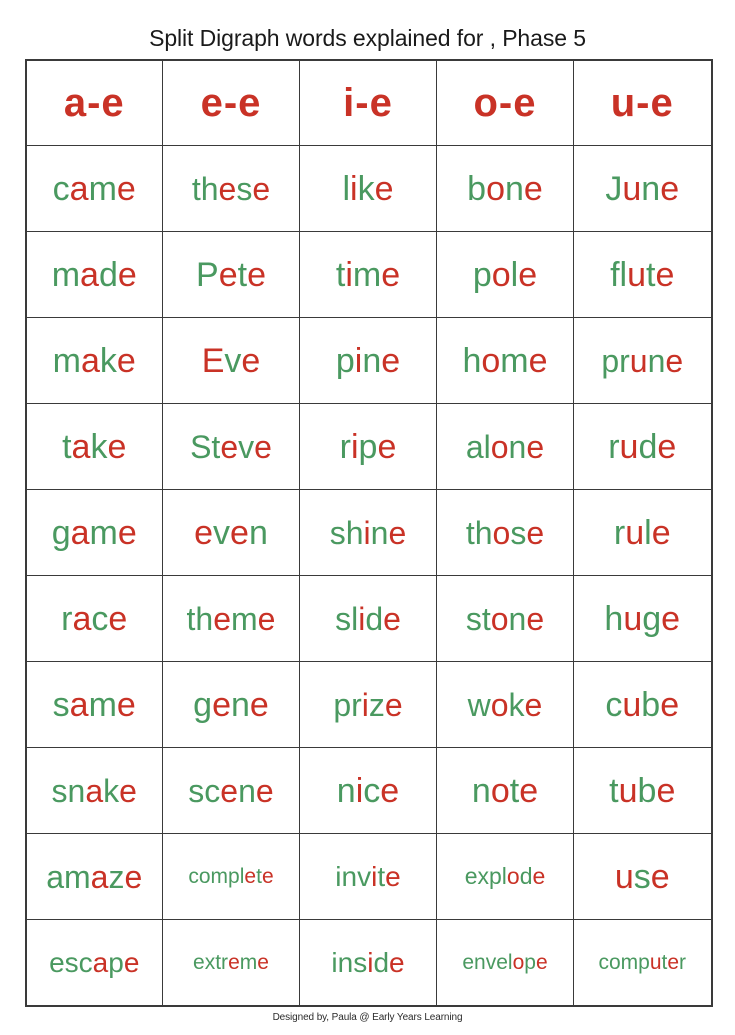  Describe the element at coordinates (71, 962) in the screenshot. I see `plain-letter: esc` at that location.